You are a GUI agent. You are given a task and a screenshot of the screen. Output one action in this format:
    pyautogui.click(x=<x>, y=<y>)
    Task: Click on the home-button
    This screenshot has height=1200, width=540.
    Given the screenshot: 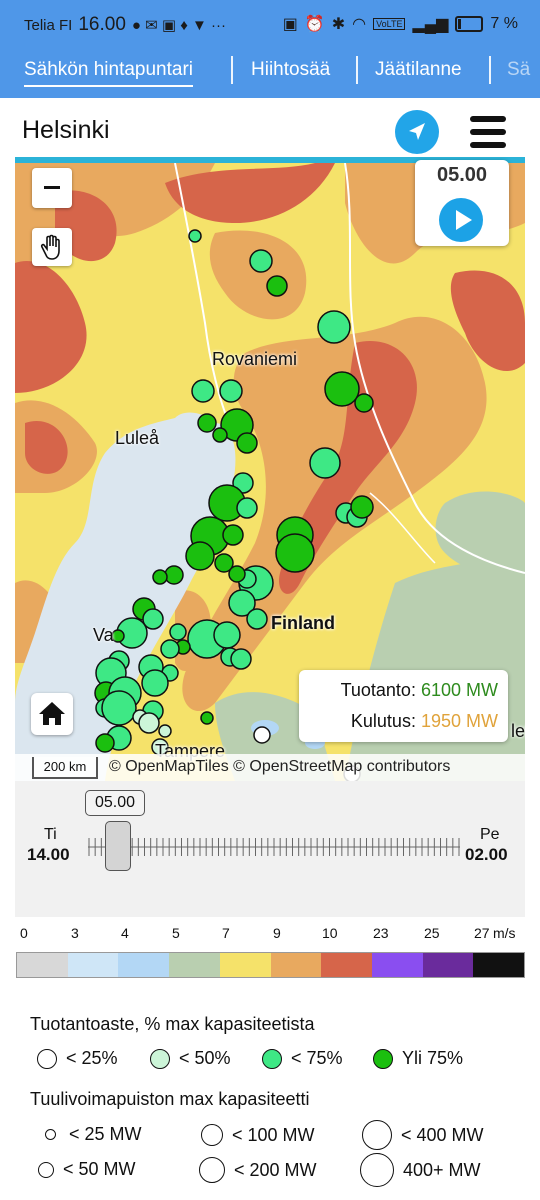 What is the action you would take?
    pyautogui.click(x=52, y=714)
    